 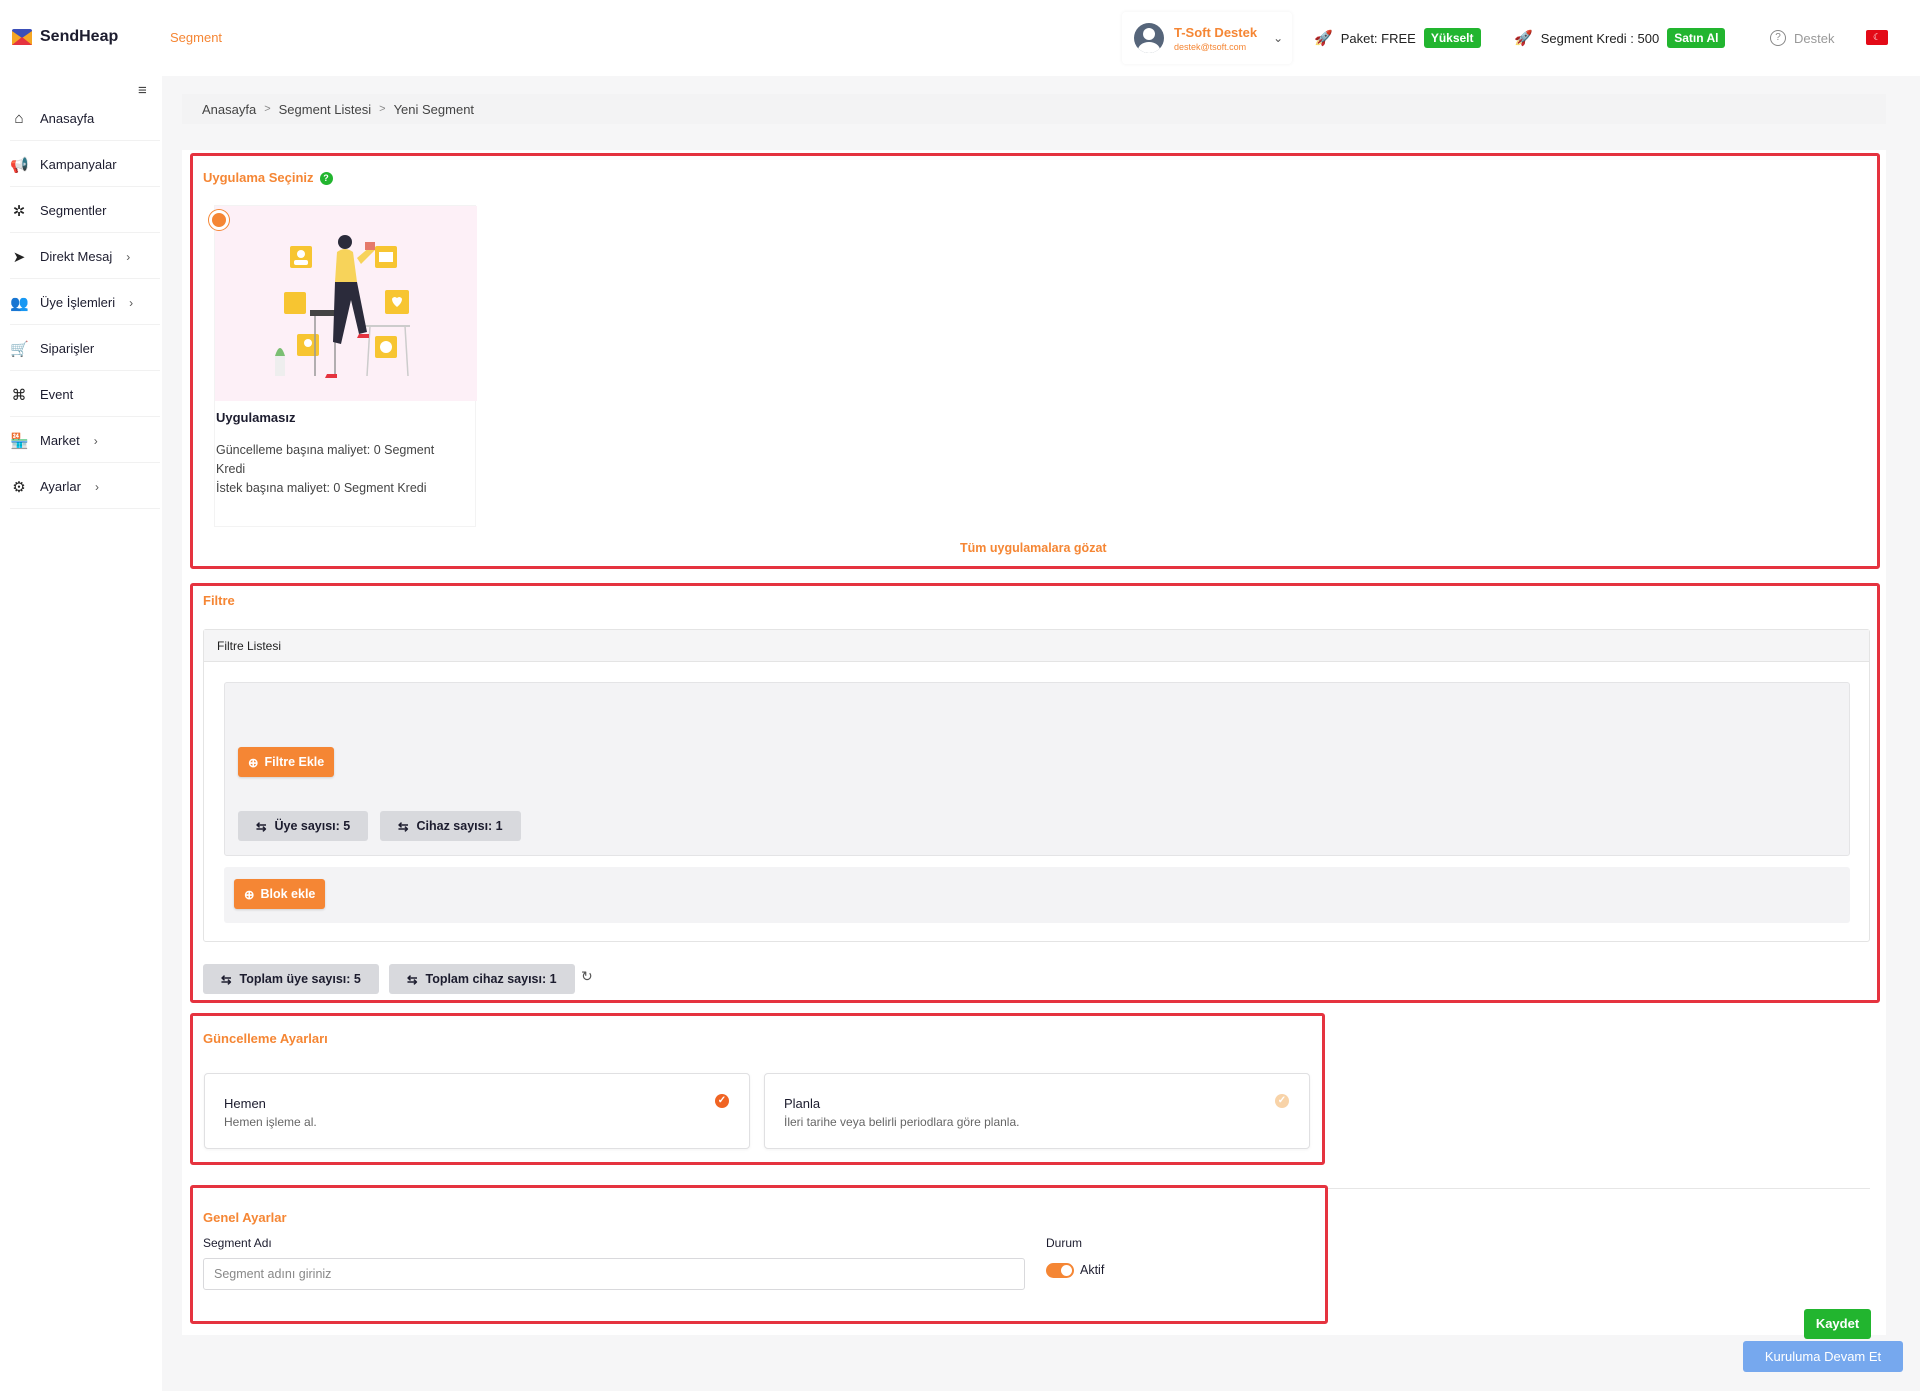 I want to click on upgrade-button: Yükselt, so click(x=1452, y=38).